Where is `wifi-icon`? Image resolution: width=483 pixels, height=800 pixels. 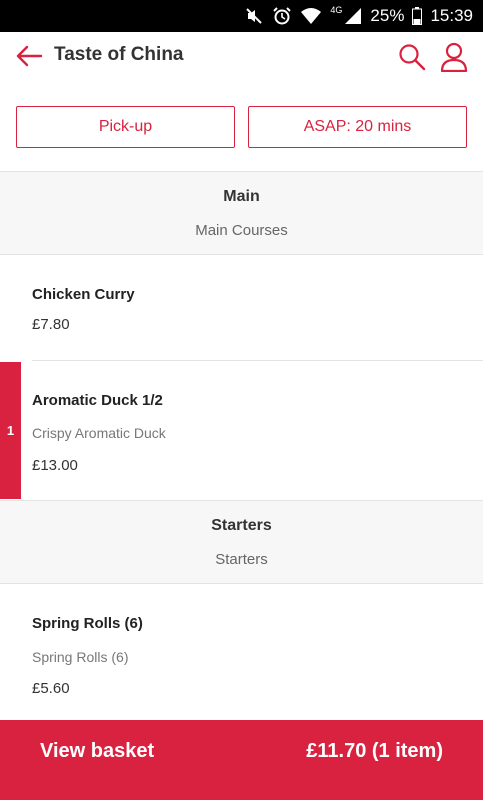 wifi-icon is located at coordinates (311, 16).